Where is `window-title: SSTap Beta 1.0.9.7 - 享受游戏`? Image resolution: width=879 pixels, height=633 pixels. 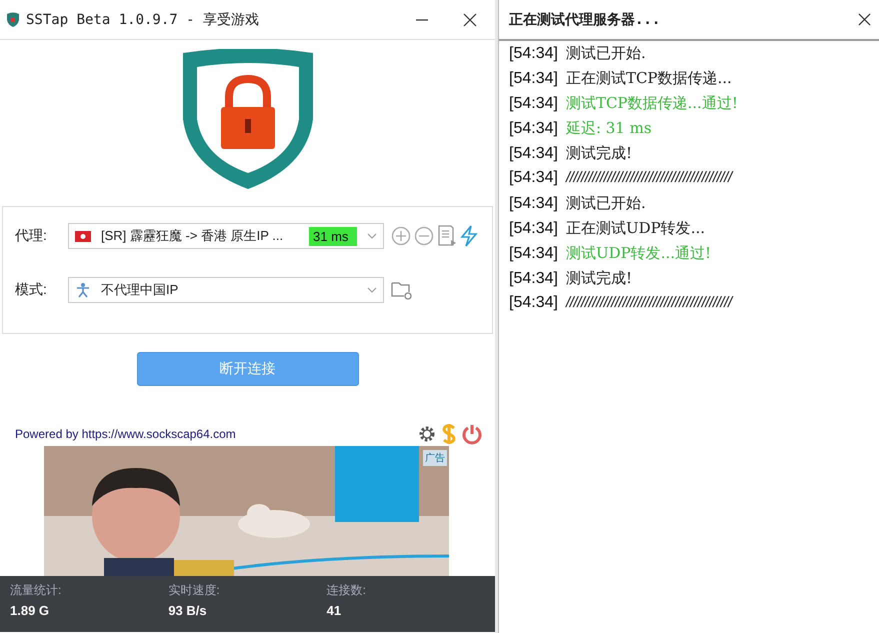 window-title: SSTap Beta 1.0.9.7 - 享受游戏 is located at coordinates (143, 19).